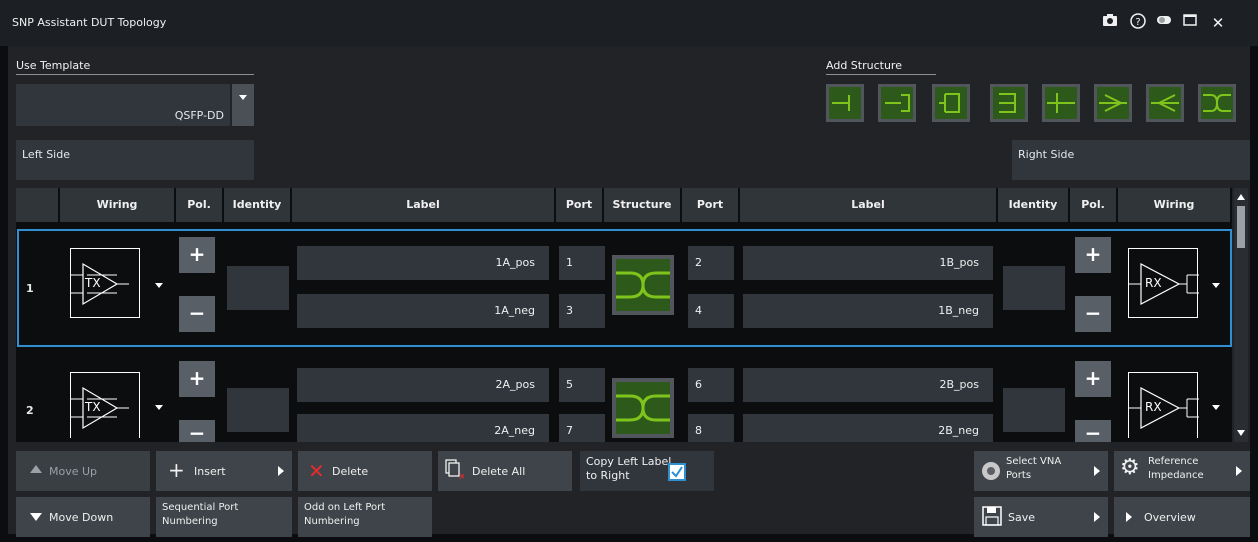 Image resolution: width=1258 pixels, height=542 pixels. I want to click on row-number: 2, so click(30, 410).